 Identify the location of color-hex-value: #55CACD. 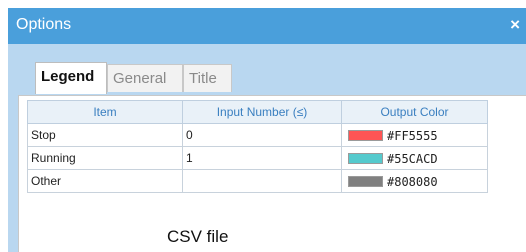
(412, 158).